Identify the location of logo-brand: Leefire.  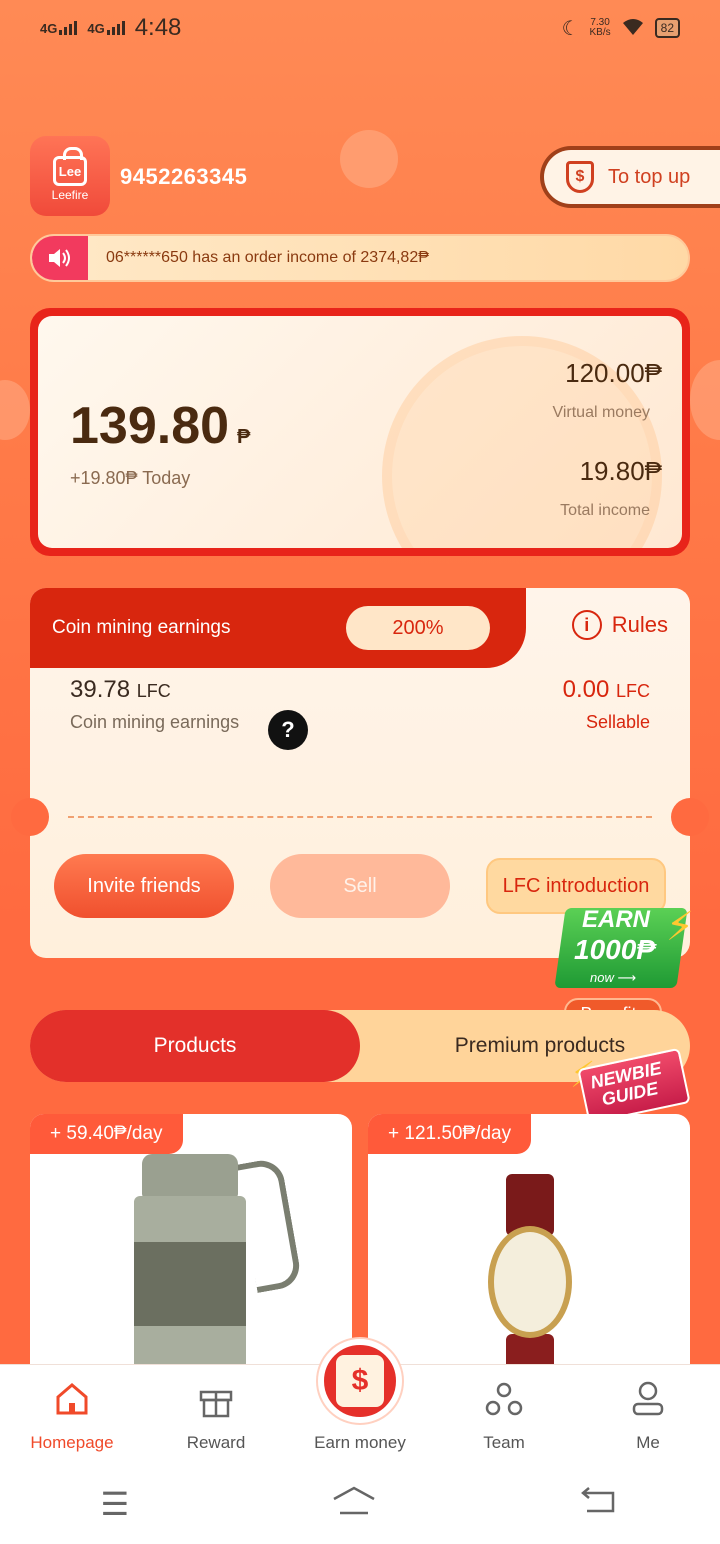
(70, 195).